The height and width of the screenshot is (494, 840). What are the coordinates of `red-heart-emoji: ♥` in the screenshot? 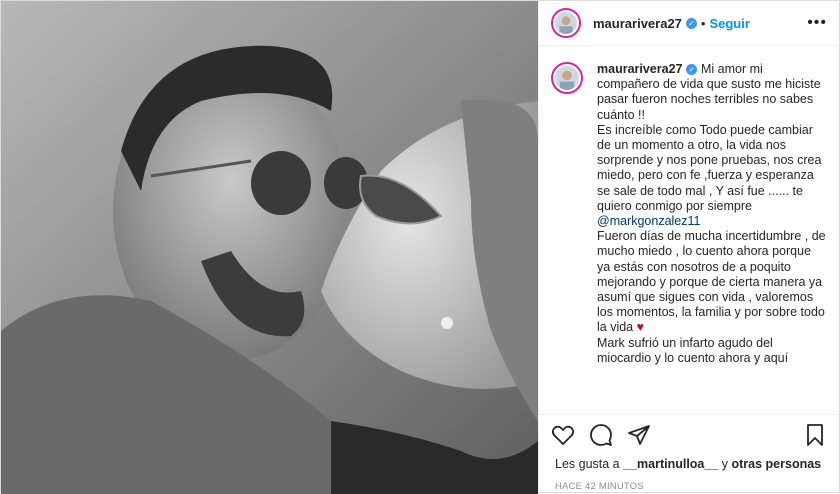 It's located at (640, 327).